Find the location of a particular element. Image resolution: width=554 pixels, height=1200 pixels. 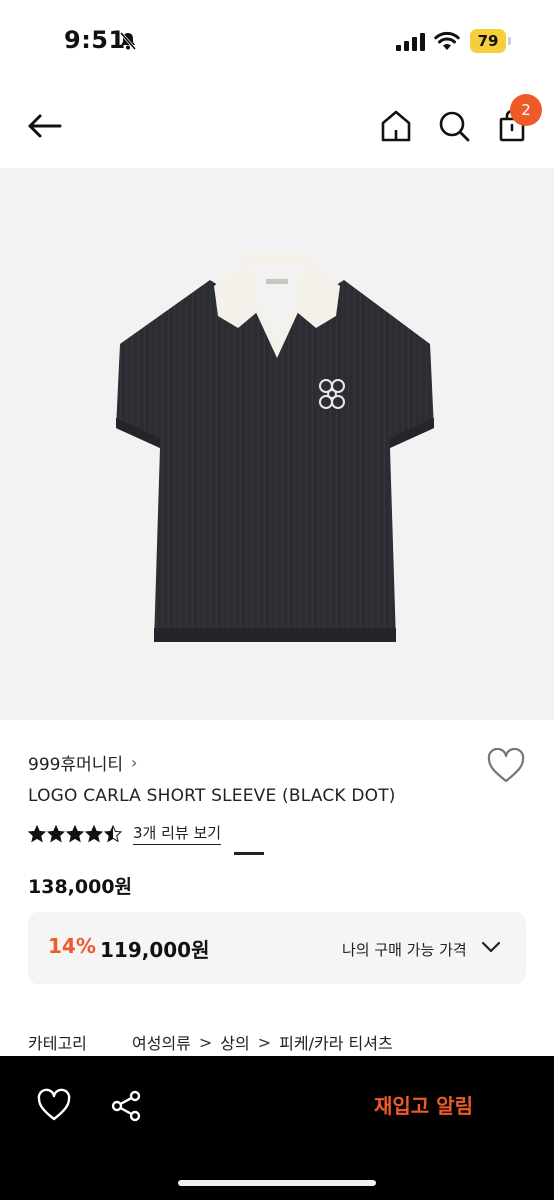

wifi-icon is located at coordinates (447, 40).